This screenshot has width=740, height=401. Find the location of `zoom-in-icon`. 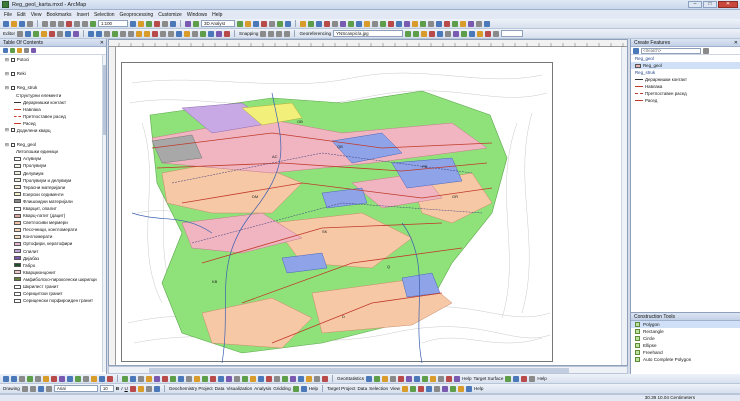

zoom-in-icon is located at coordinates (91, 33).